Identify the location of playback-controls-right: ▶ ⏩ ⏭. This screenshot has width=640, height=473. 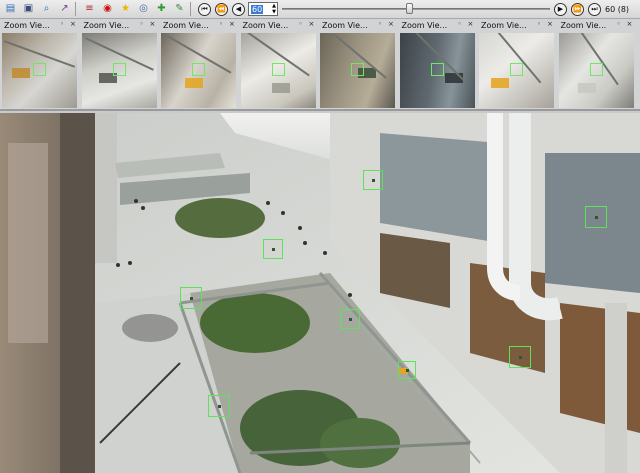
(575, 9).